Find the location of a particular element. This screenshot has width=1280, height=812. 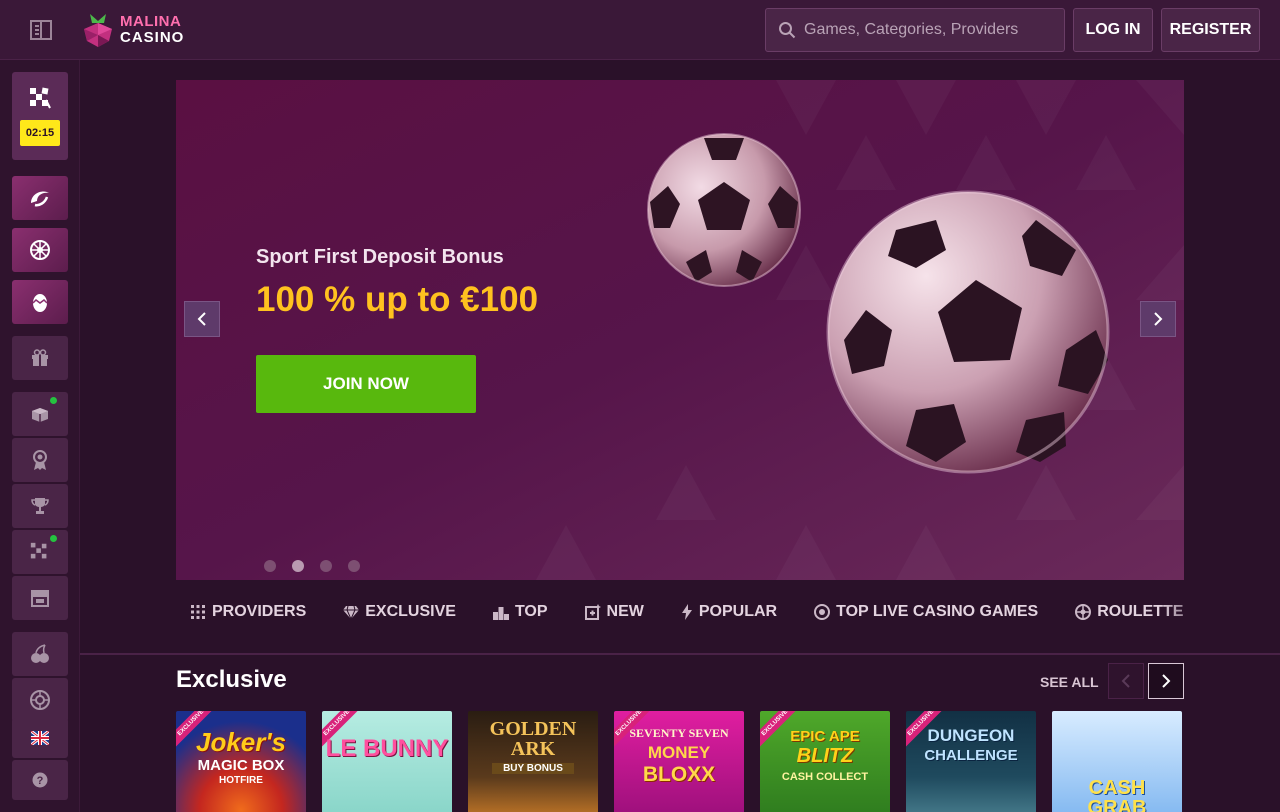

hero-prev-button is located at coordinates (202, 319).